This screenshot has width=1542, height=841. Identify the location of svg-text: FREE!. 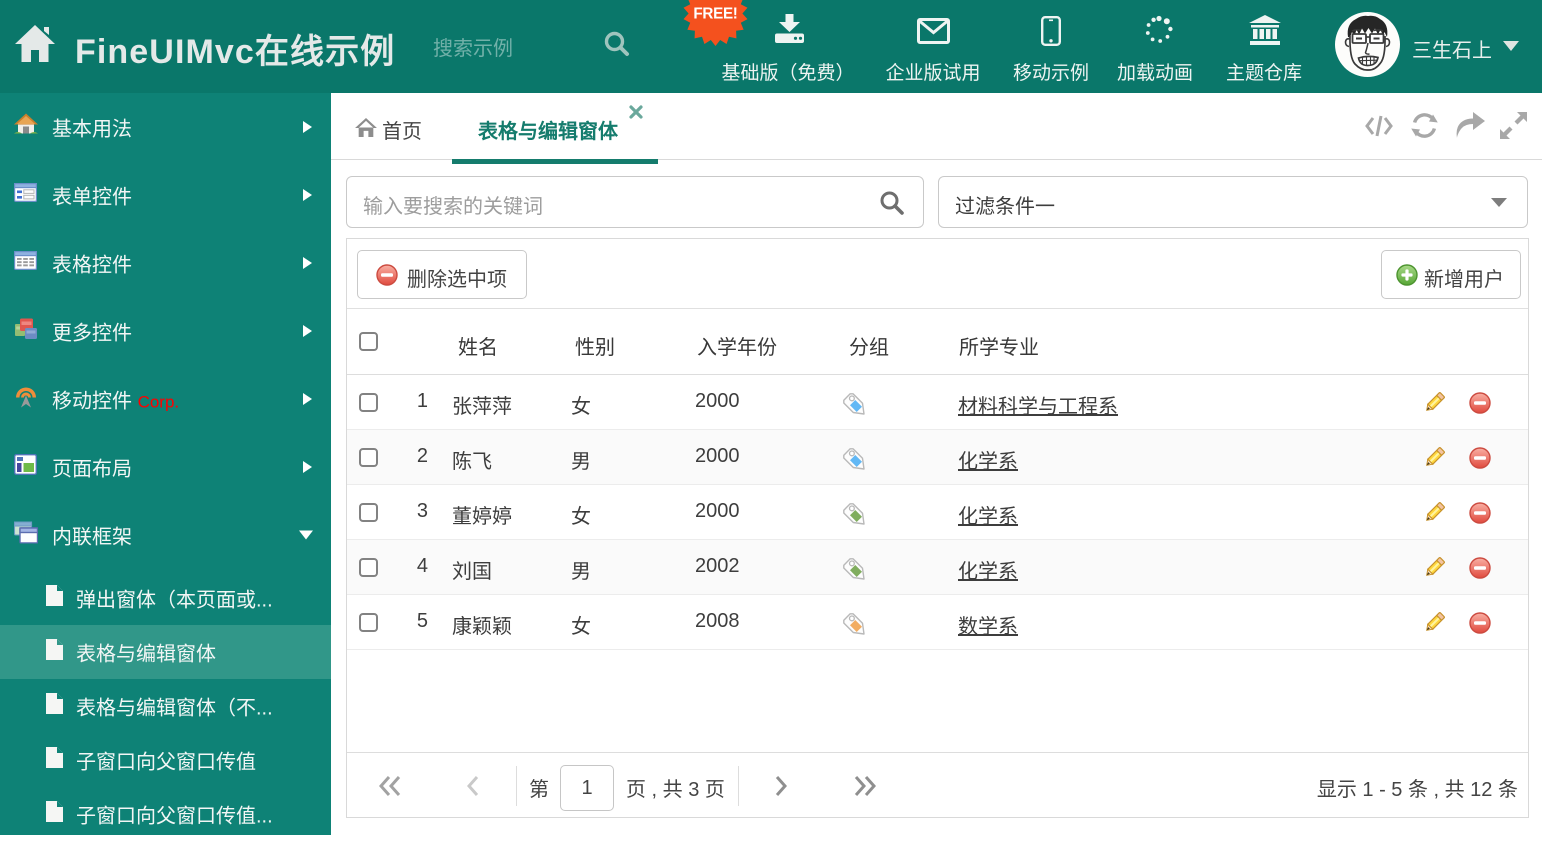
(715, 14).